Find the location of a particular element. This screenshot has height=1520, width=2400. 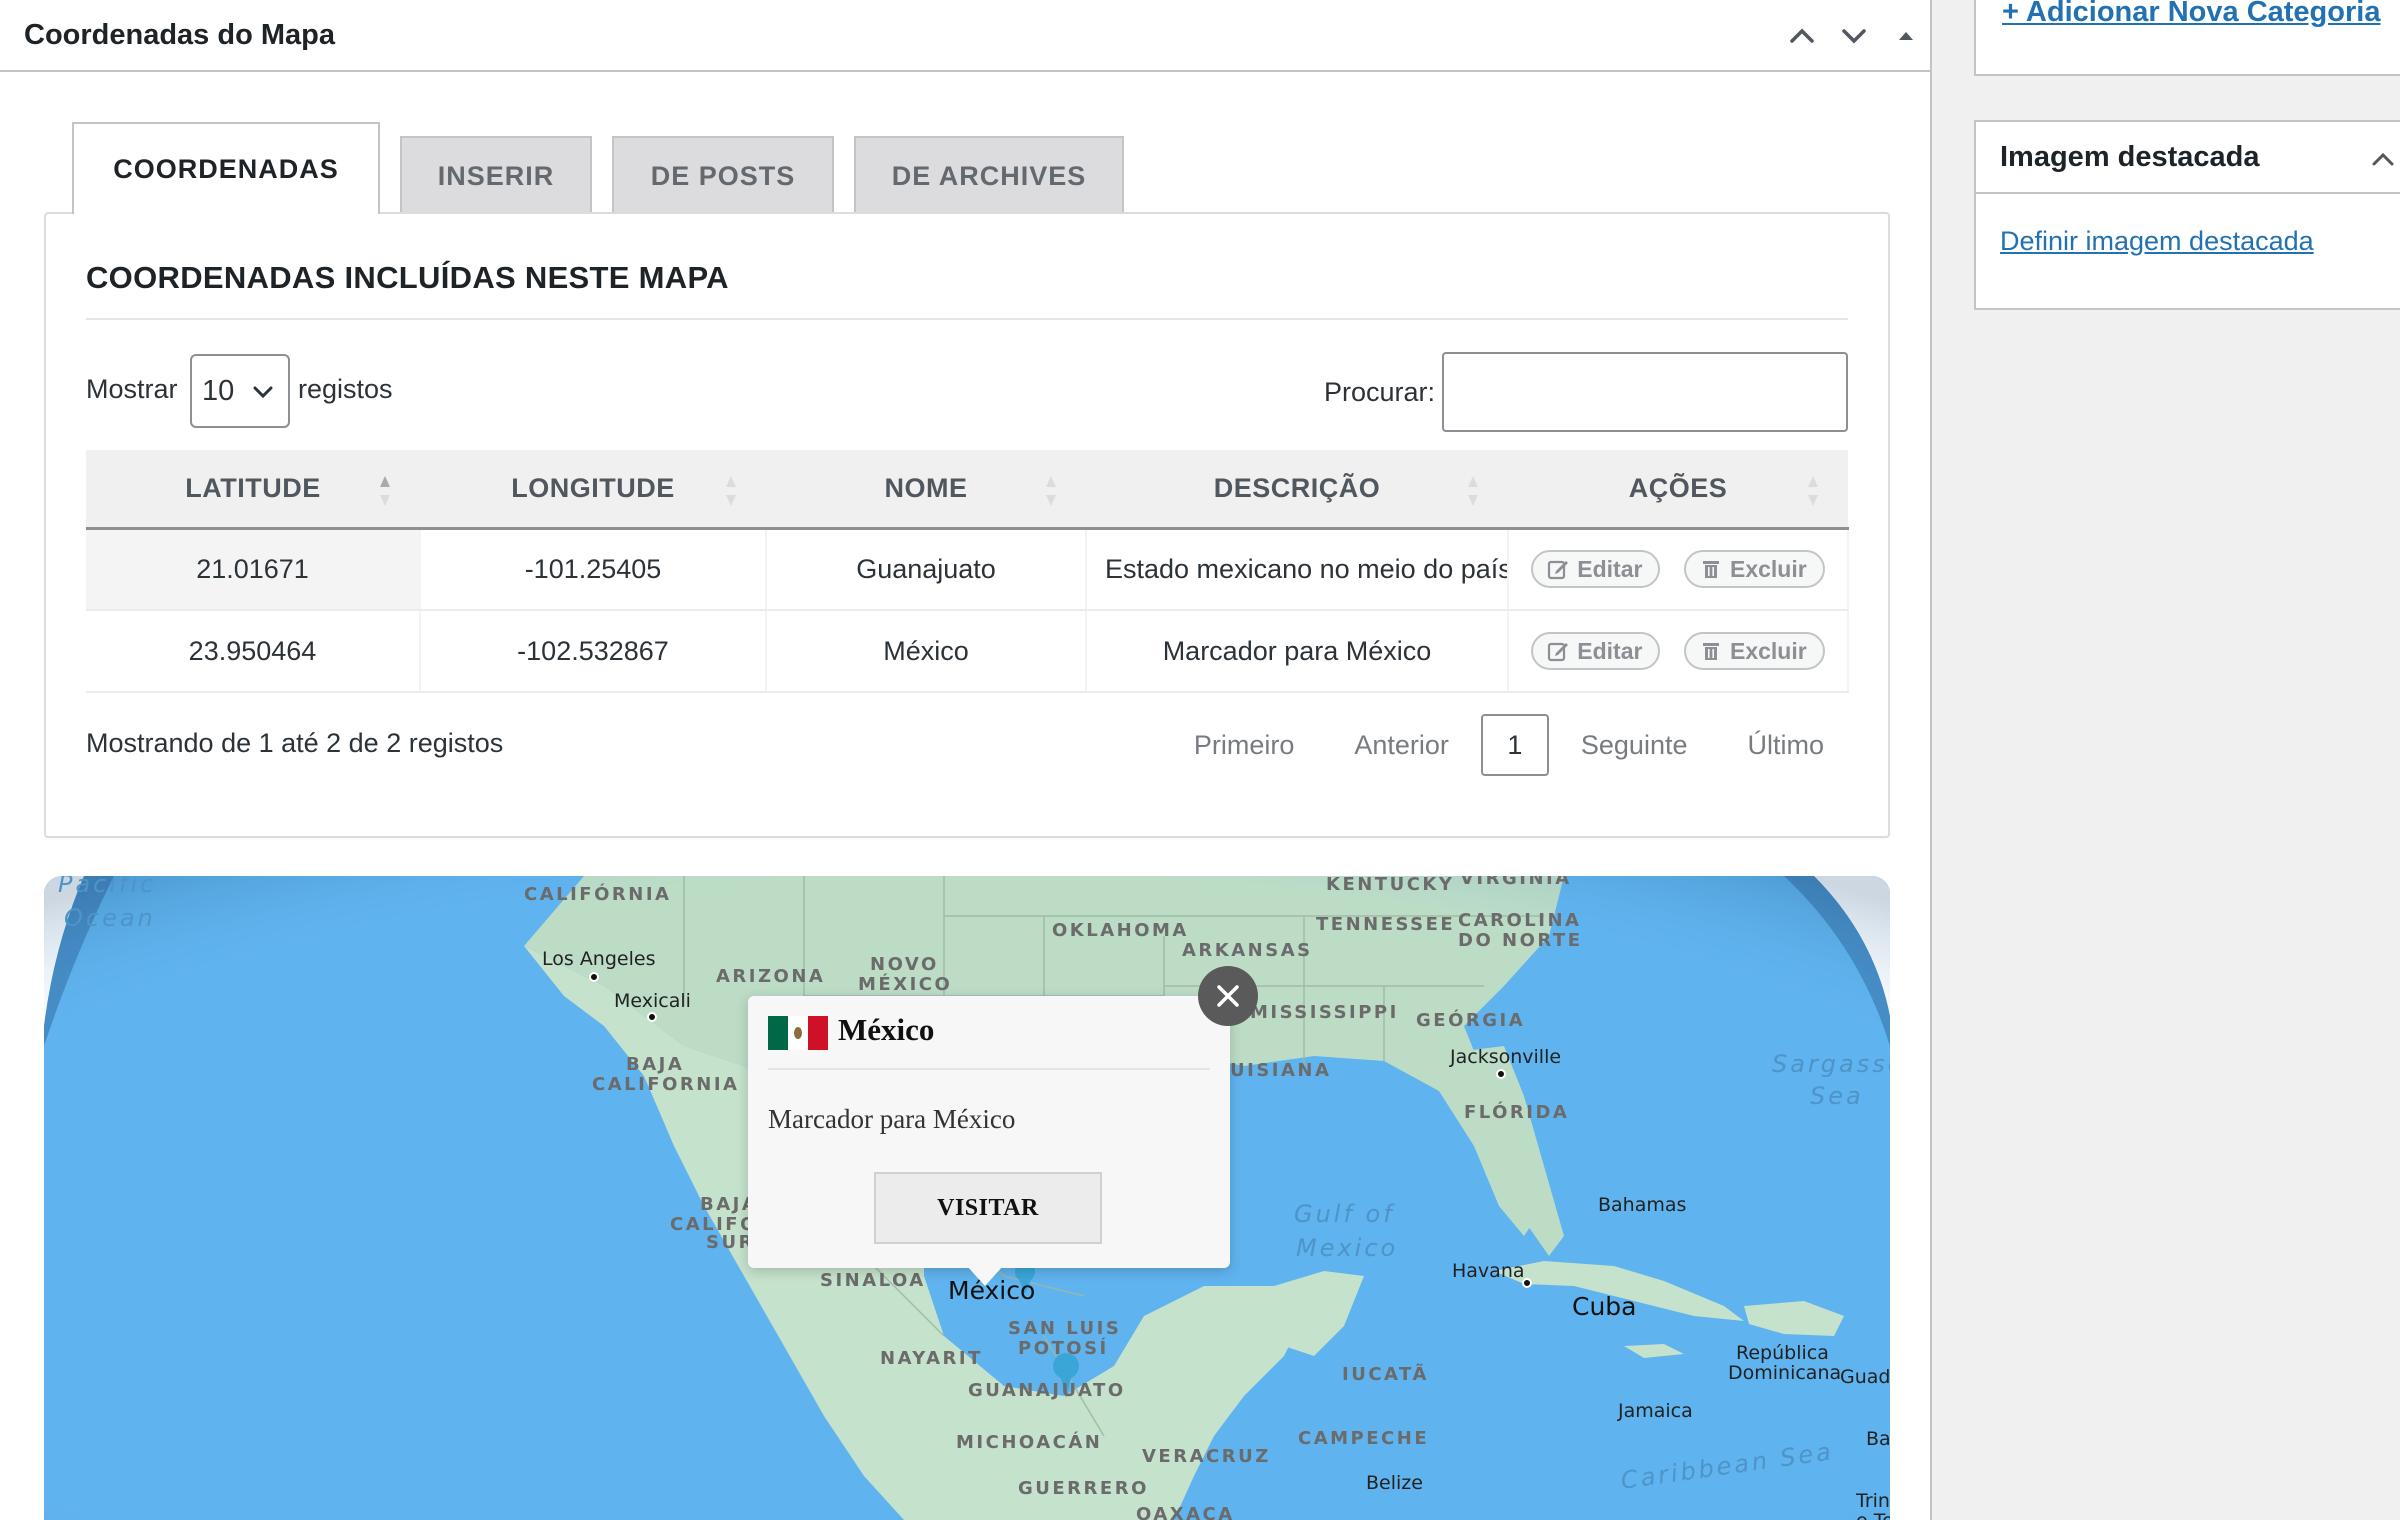

pager-current-page: 1 is located at coordinates (1514, 745).